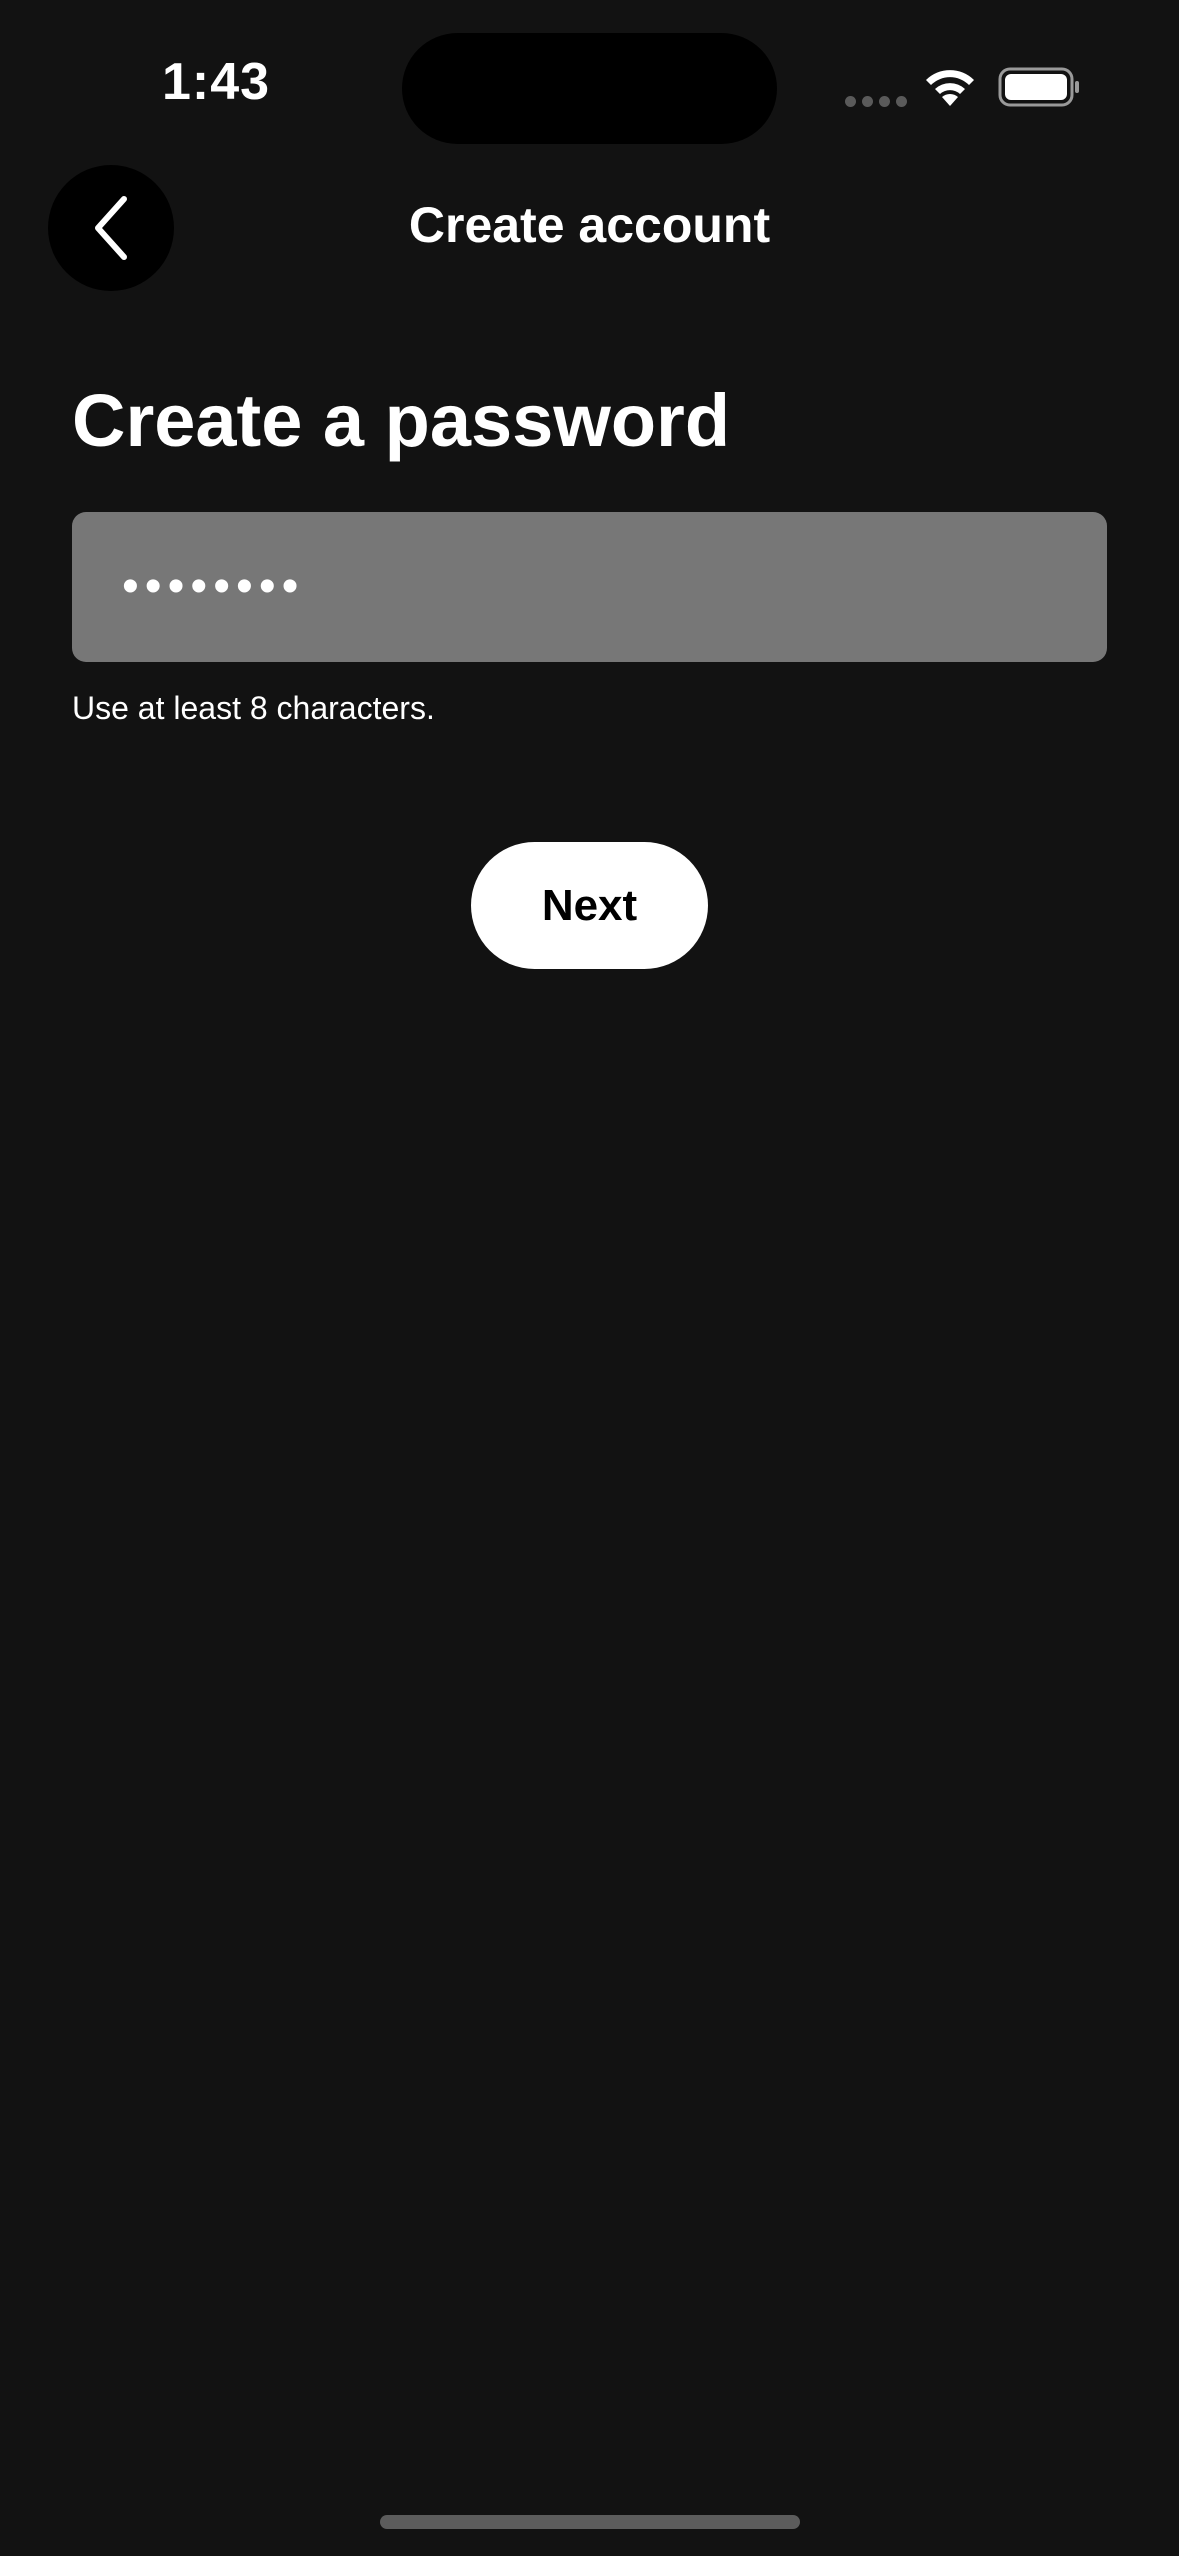  What do you see at coordinates (216, 82) in the screenshot?
I see `status-time: 1:43` at bounding box center [216, 82].